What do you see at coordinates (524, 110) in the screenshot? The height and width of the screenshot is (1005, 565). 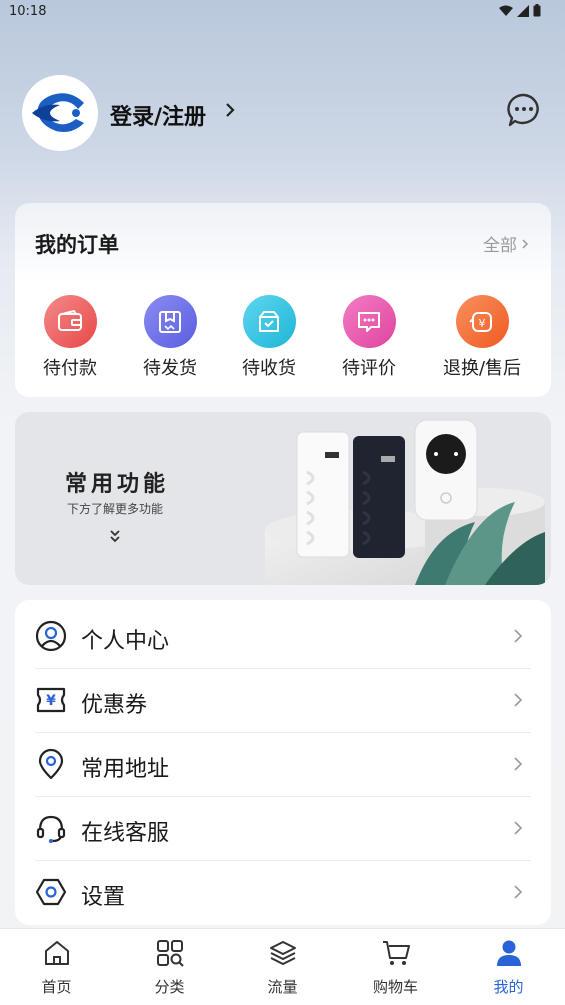 I see `message-icon` at bounding box center [524, 110].